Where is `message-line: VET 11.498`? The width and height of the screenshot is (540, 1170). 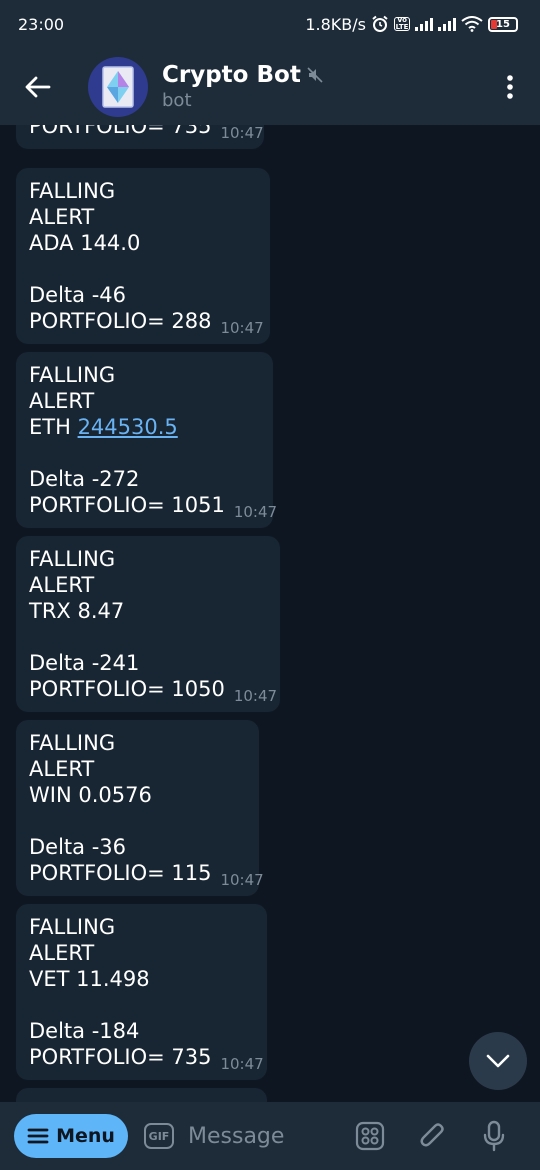
message-line: VET 11.498 is located at coordinates (89, 979).